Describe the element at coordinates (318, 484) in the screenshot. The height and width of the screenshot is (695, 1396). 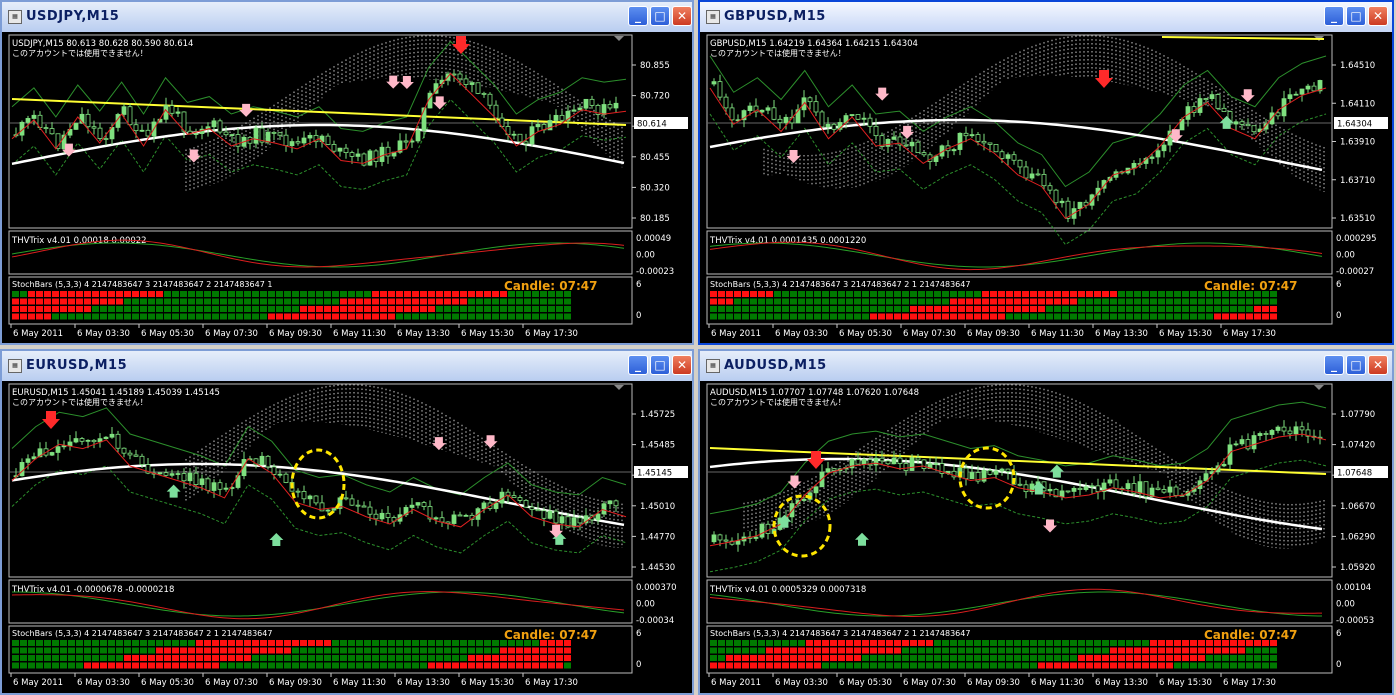
I see `highlight-ring` at that location.